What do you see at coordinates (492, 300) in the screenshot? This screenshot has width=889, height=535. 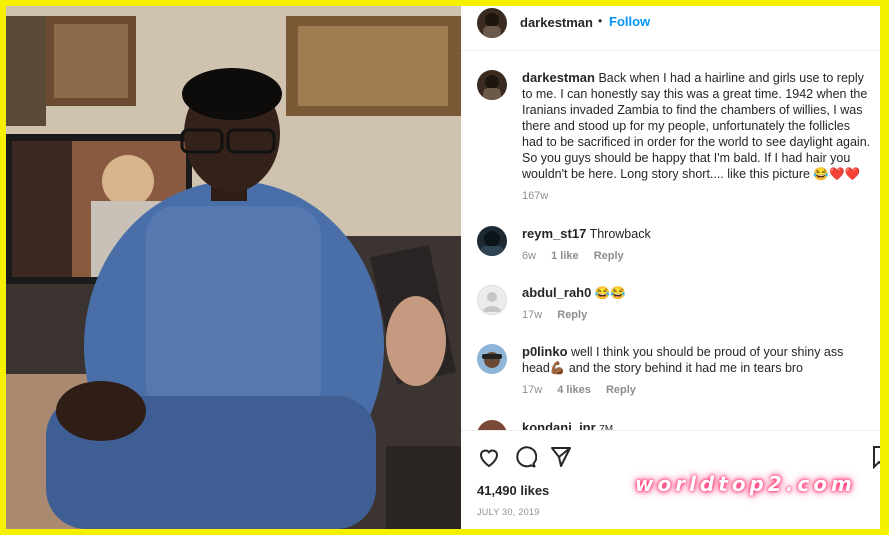 I see `default-avatar-icon` at bounding box center [492, 300].